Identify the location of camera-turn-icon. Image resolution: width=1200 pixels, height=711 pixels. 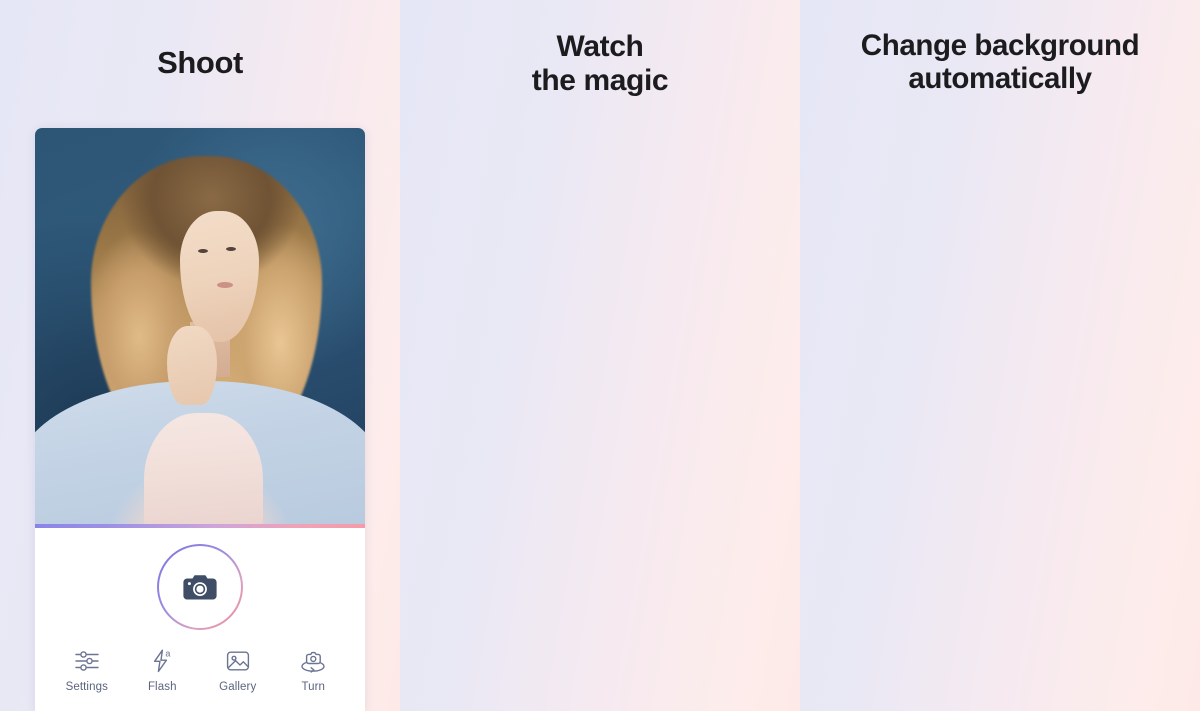
(313, 661).